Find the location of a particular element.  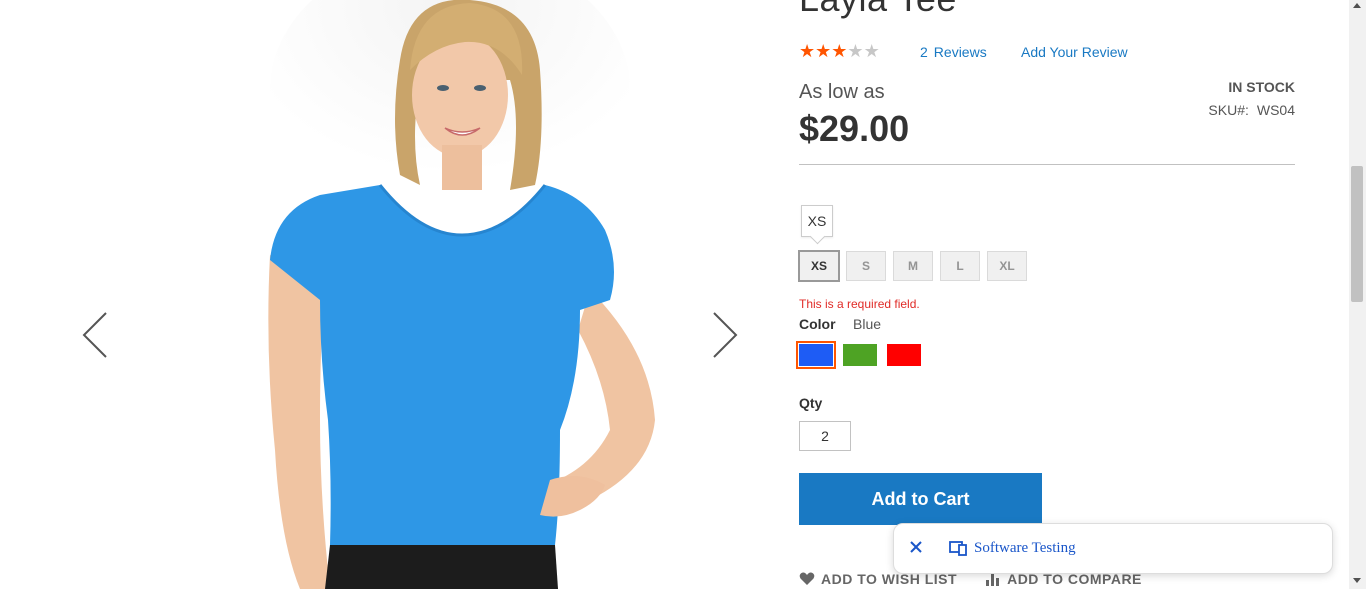

qty-input is located at coordinates (825, 436).